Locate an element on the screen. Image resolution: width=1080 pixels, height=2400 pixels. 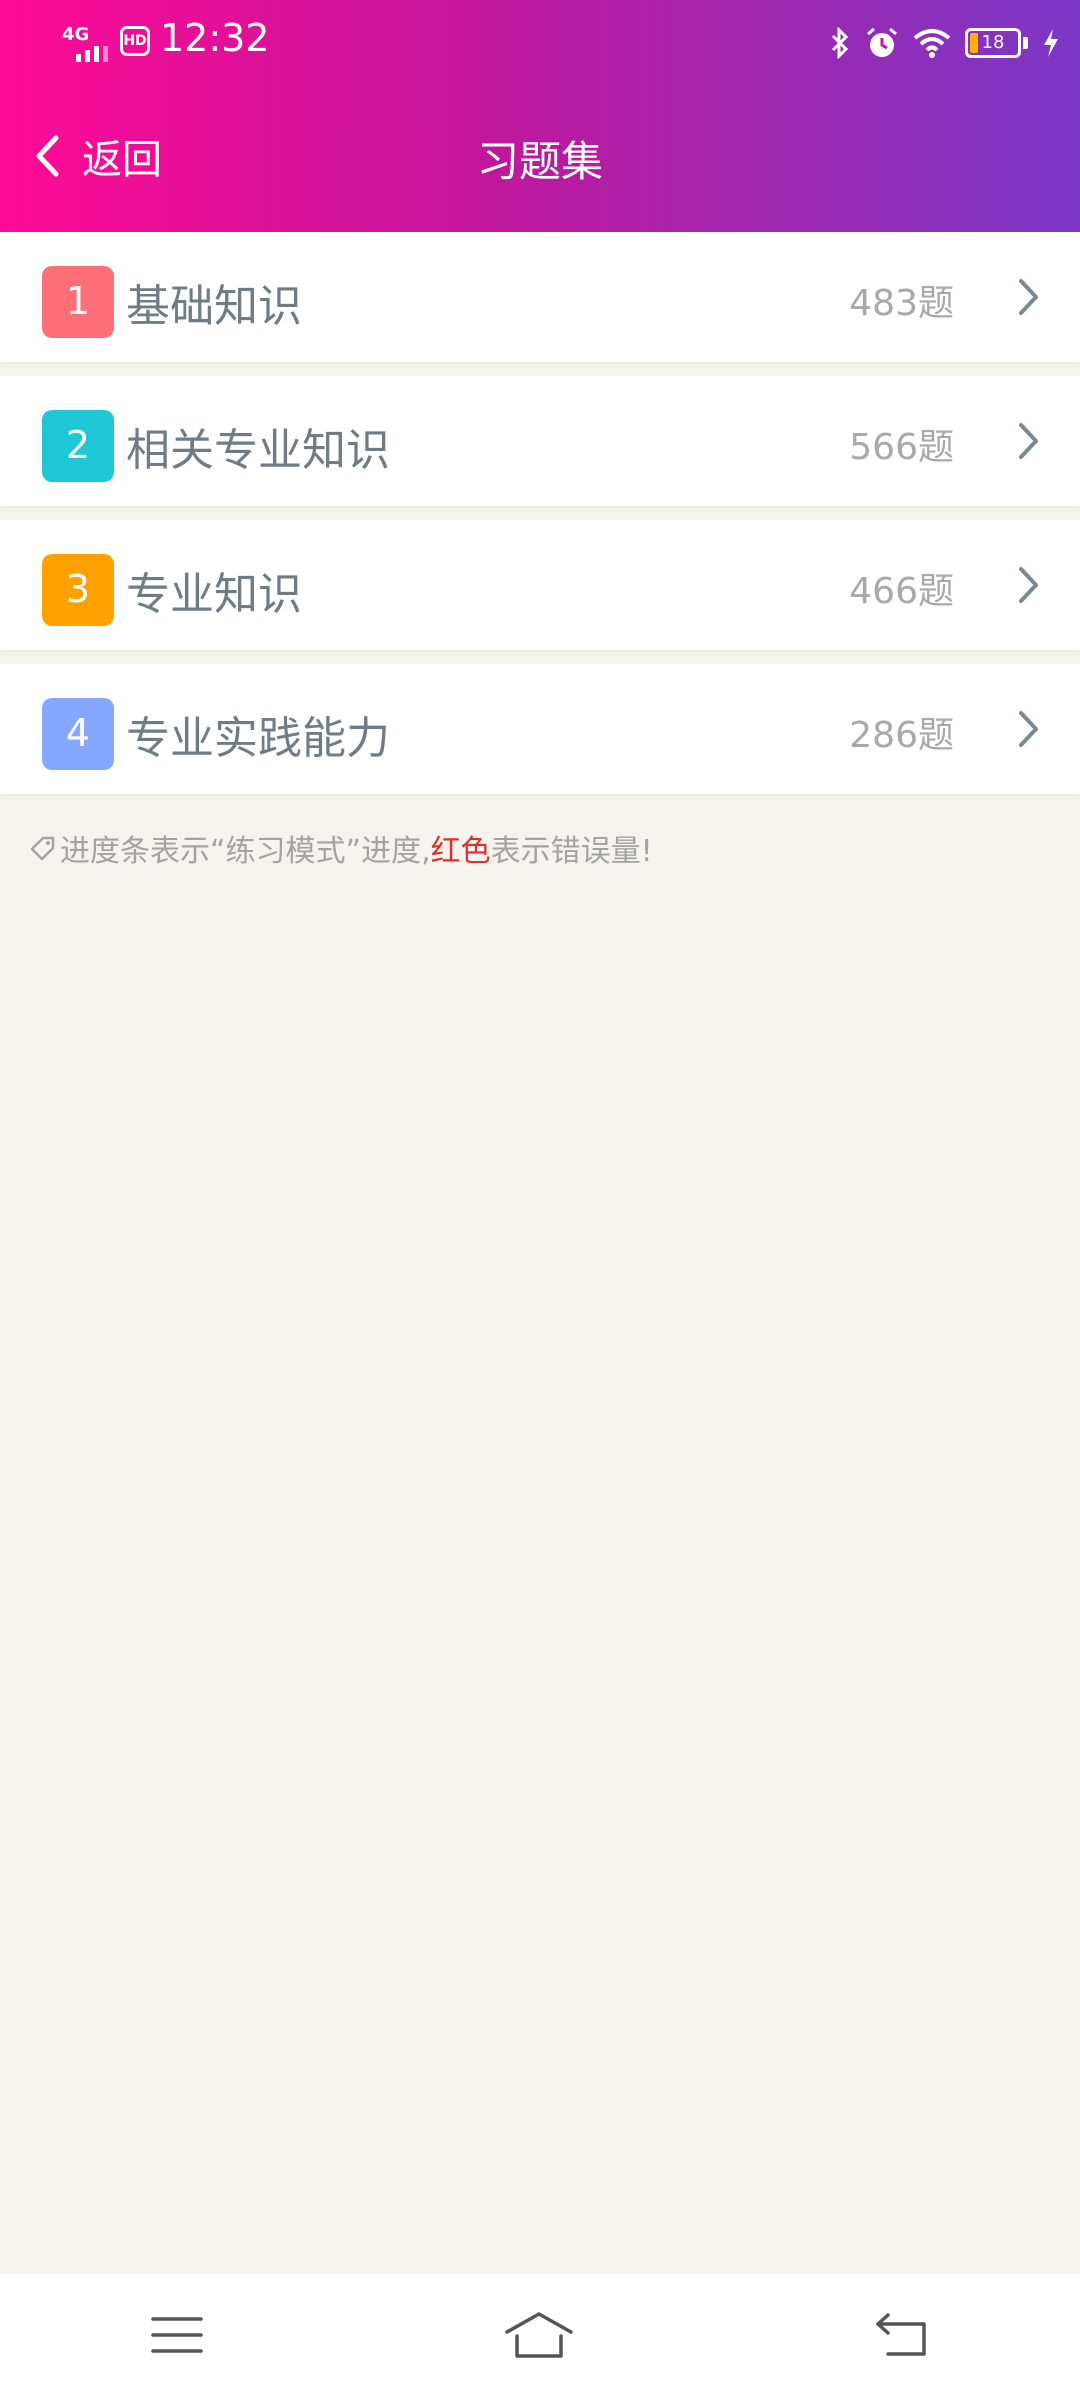
list-item: 2 相关专业知识 566题 is located at coordinates (540, 441).